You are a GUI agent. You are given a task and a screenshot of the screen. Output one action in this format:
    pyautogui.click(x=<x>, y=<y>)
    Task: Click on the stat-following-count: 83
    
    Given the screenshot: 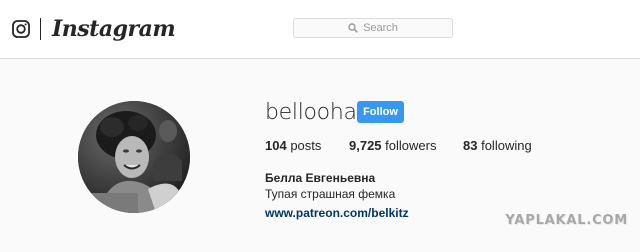 What is the action you would take?
    pyautogui.click(x=470, y=145)
    